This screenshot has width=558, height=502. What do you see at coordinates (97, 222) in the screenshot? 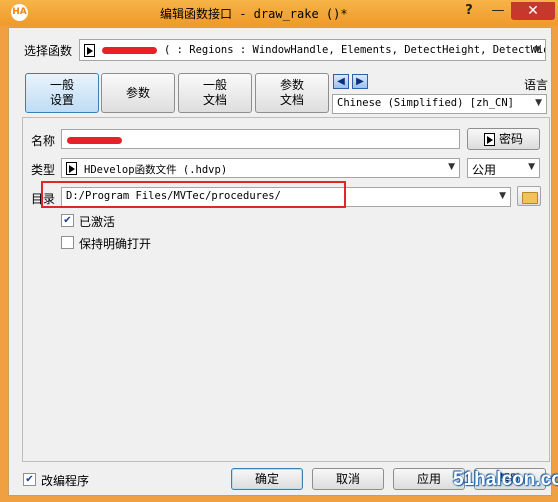
I see `activated-label: 已激活` at bounding box center [97, 222].